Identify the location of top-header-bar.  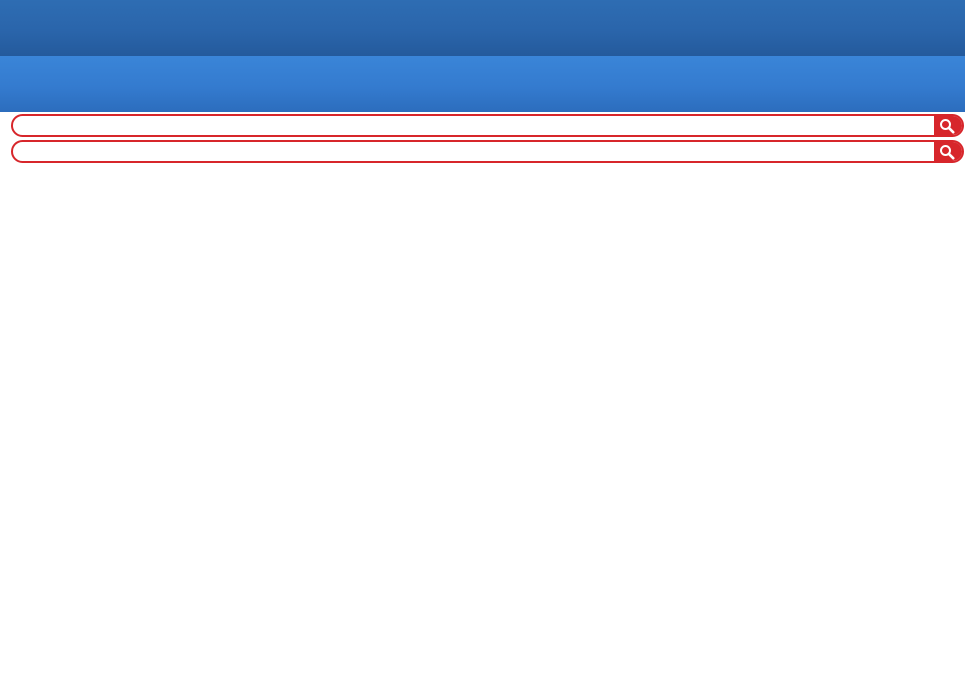
(482, 28).